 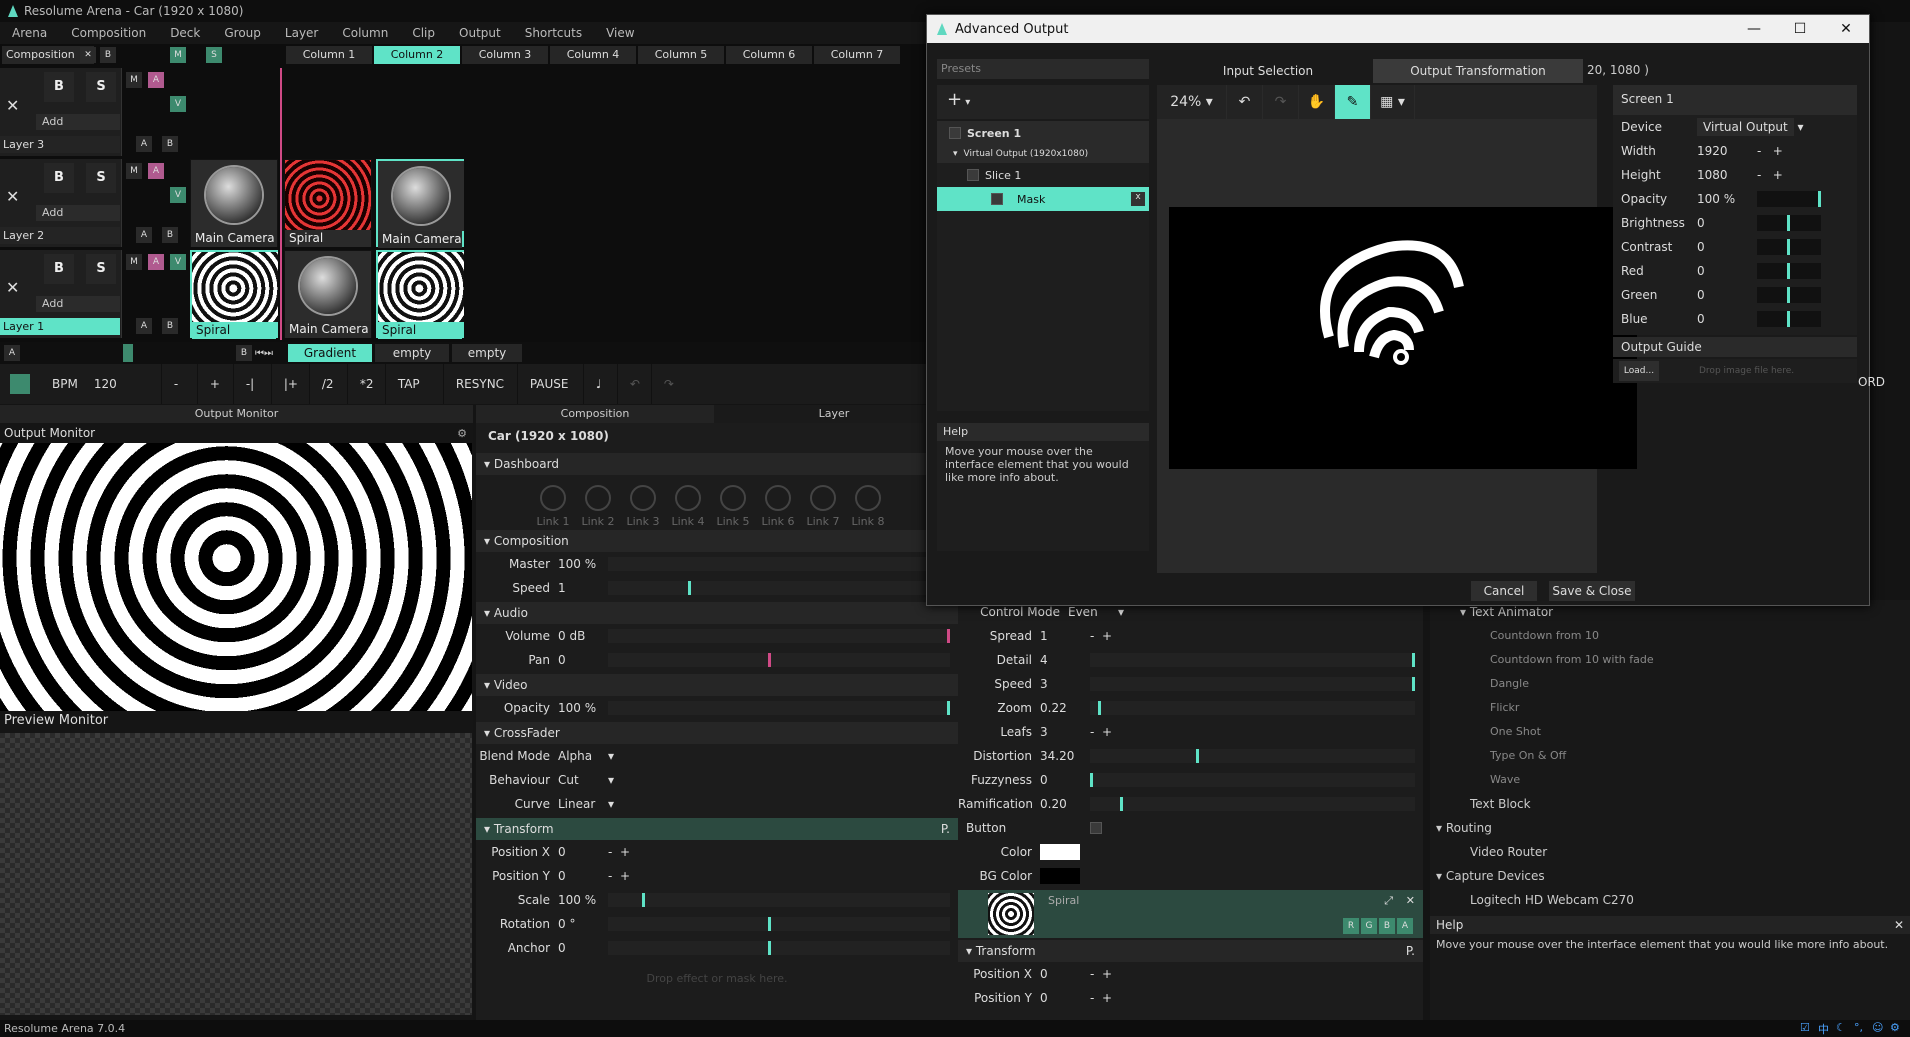 What do you see at coordinates (487, 353) in the screenshot?
I see `deck-empty-2: empty` at bounding box center [487, 353].